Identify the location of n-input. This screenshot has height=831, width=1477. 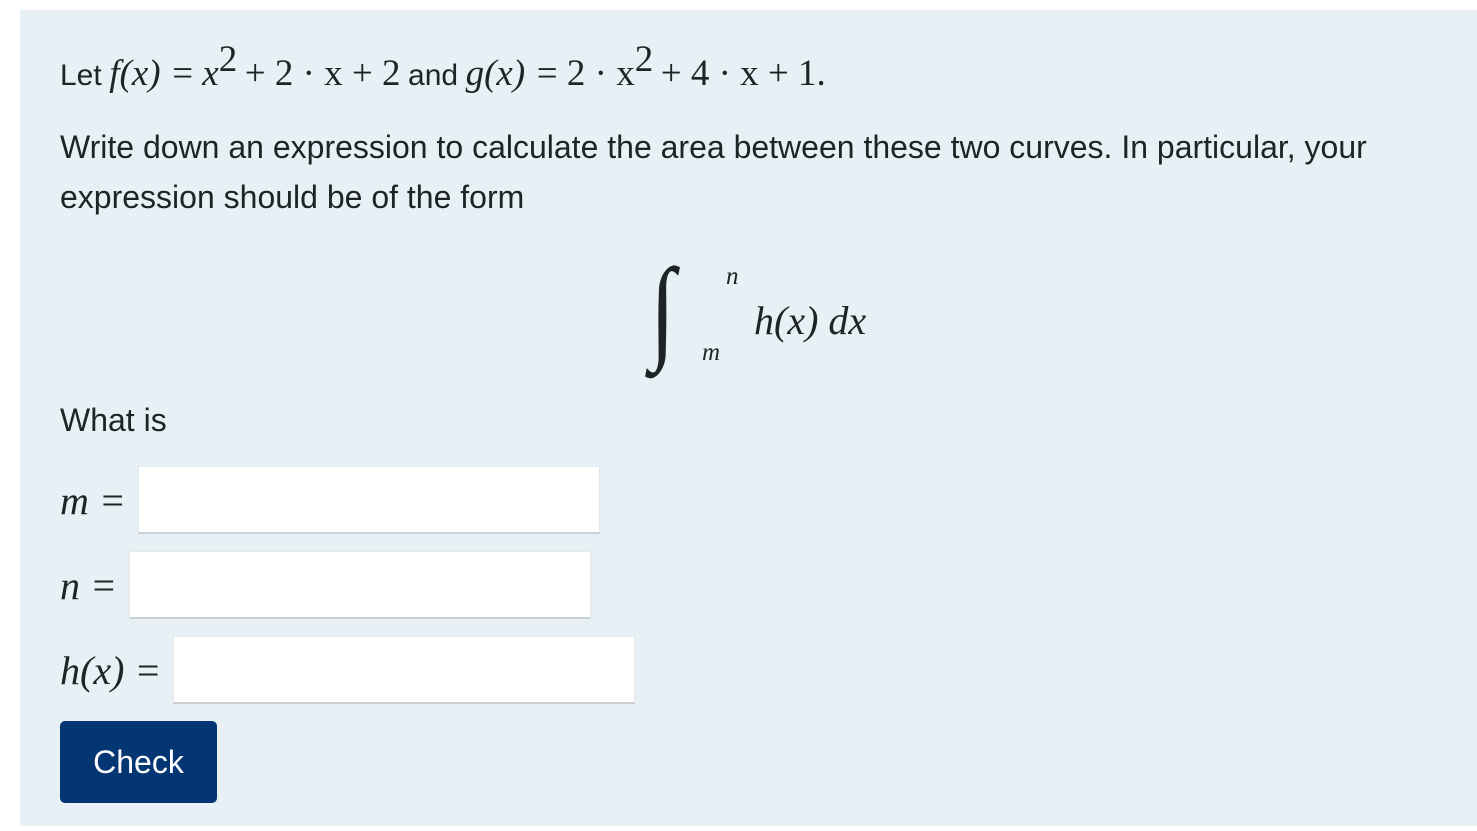
(360, 585).